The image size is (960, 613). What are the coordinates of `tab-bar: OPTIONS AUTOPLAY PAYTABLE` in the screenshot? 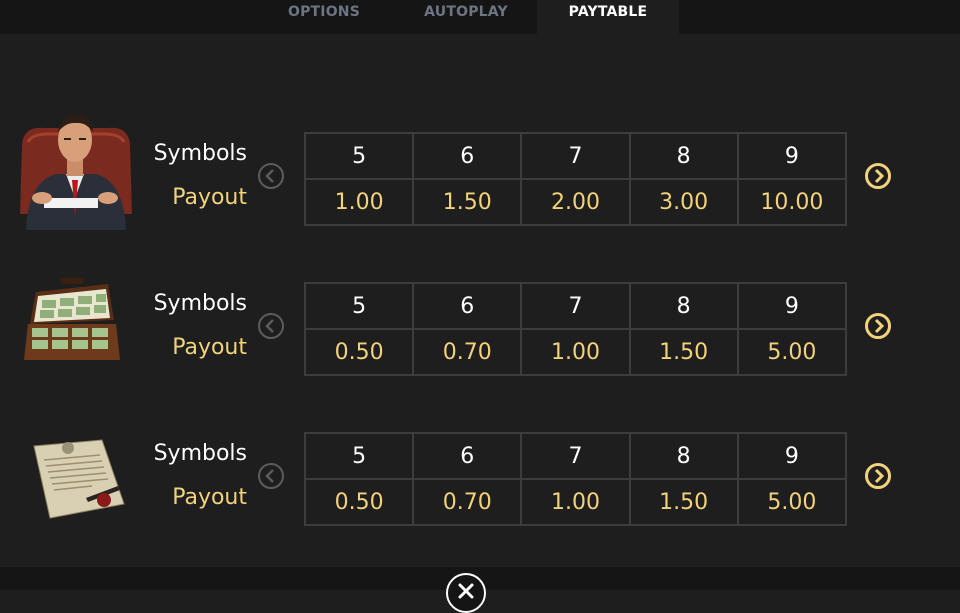 It's located at (480, 17).